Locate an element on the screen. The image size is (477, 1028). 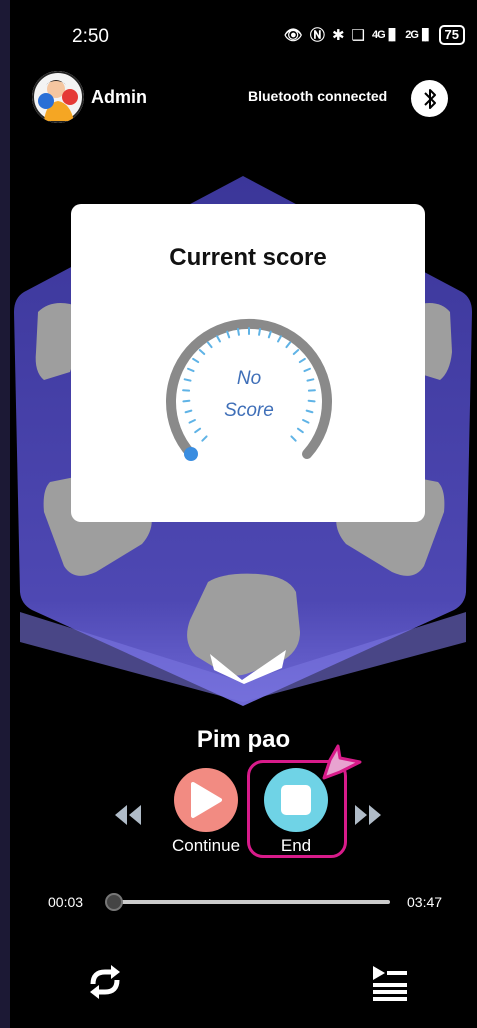
bluetooth-button is located at coordinates (429, 98).